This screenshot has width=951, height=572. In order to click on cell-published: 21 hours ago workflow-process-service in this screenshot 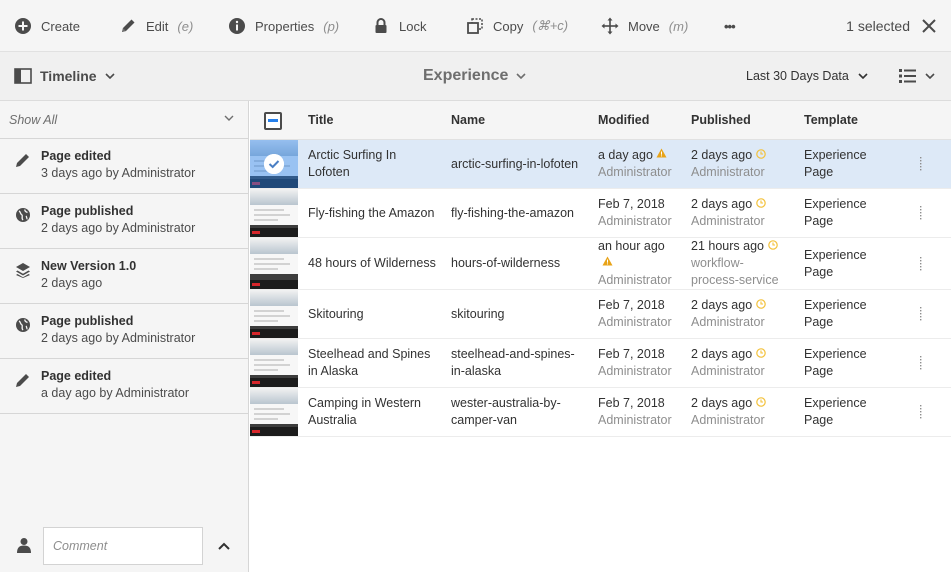, I will do `click(735, 263)`.